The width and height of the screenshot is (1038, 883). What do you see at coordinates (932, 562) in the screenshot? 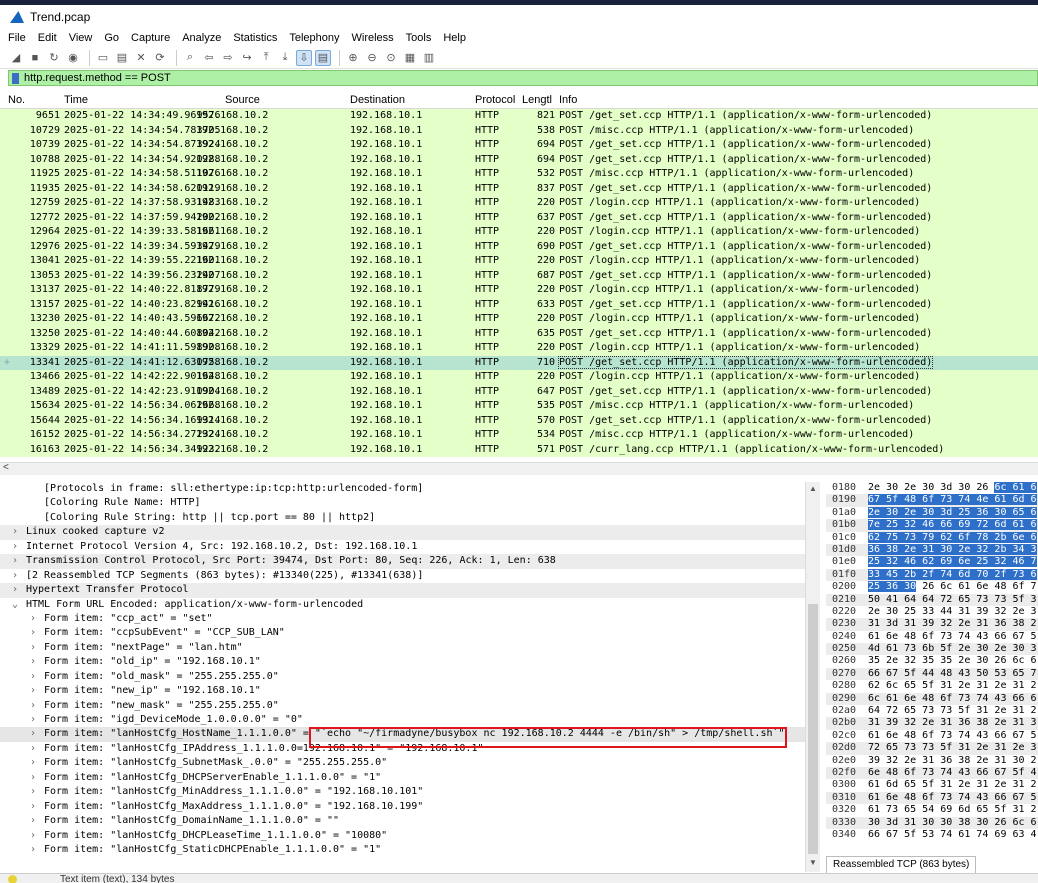
I see `hex-row: 01e0 25 32 46 62 69 6e 25 32 46 7` at bounding box center [932, 562].